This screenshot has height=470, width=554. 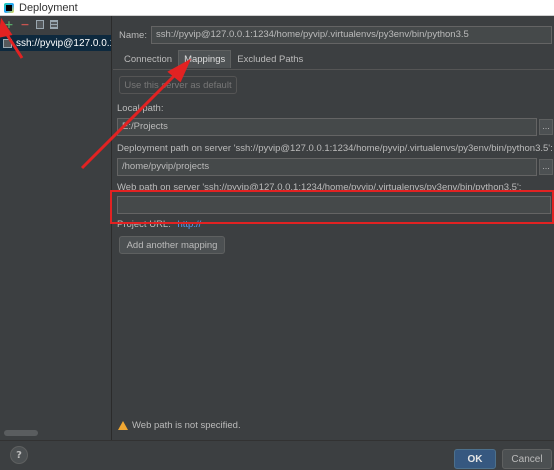 I want to click on name-label: Name:, so click(x=133, y=35).